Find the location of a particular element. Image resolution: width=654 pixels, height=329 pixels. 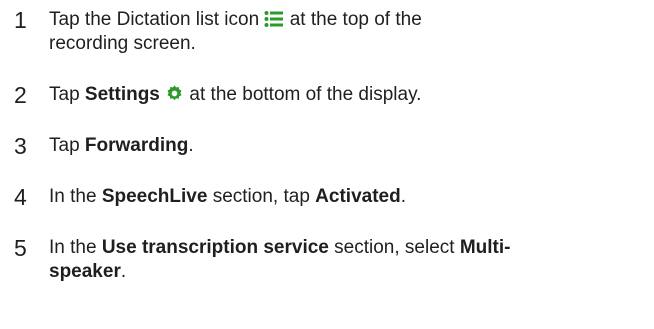

step-text-part: at the top of the is located at coordinates (353, 19).